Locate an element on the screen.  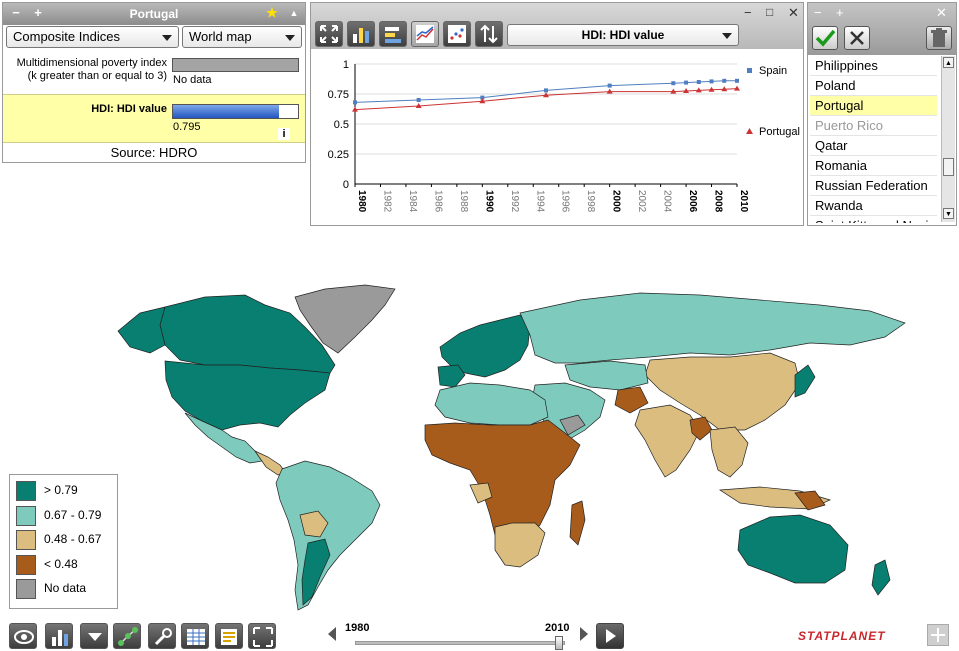
checkmark-icon is located at coordinates (825, 38).